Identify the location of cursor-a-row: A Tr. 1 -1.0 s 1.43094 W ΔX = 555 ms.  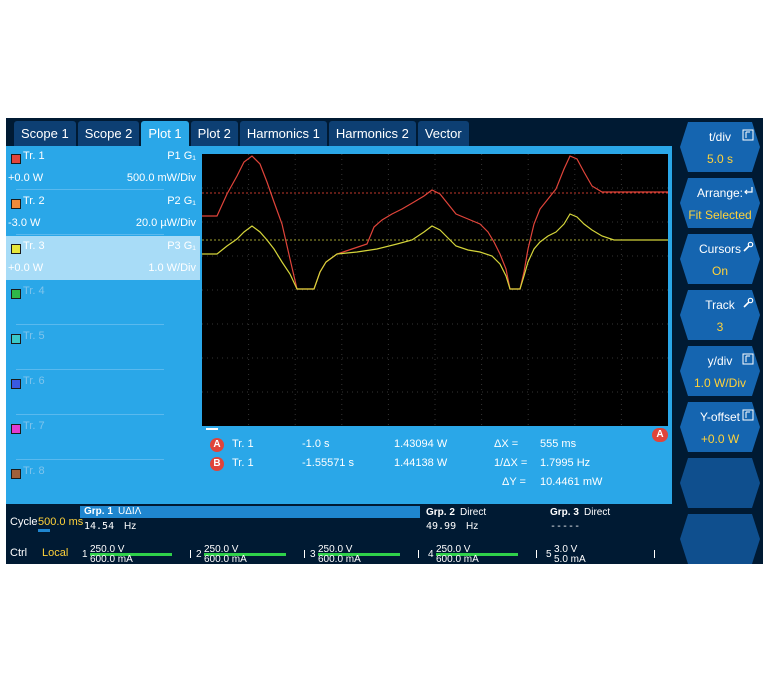
(435, 445).